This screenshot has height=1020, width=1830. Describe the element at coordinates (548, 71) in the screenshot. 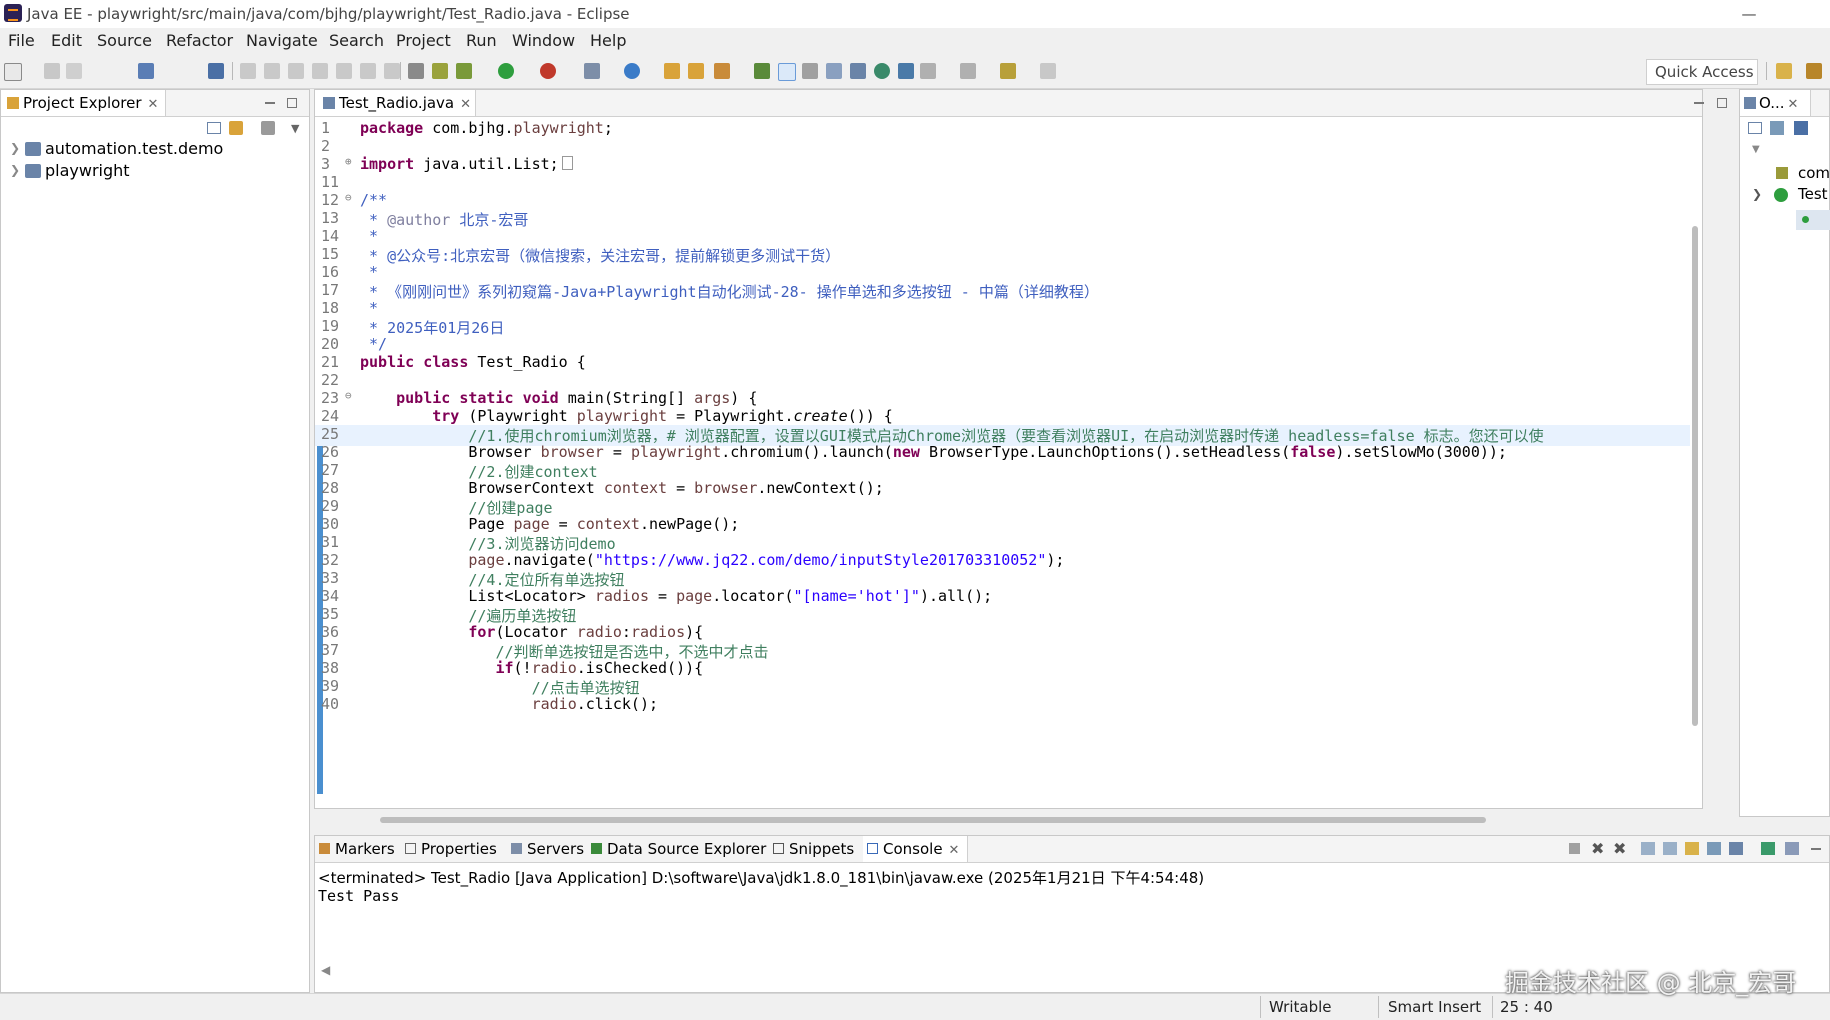

I see `external-tools-icon` at that location.